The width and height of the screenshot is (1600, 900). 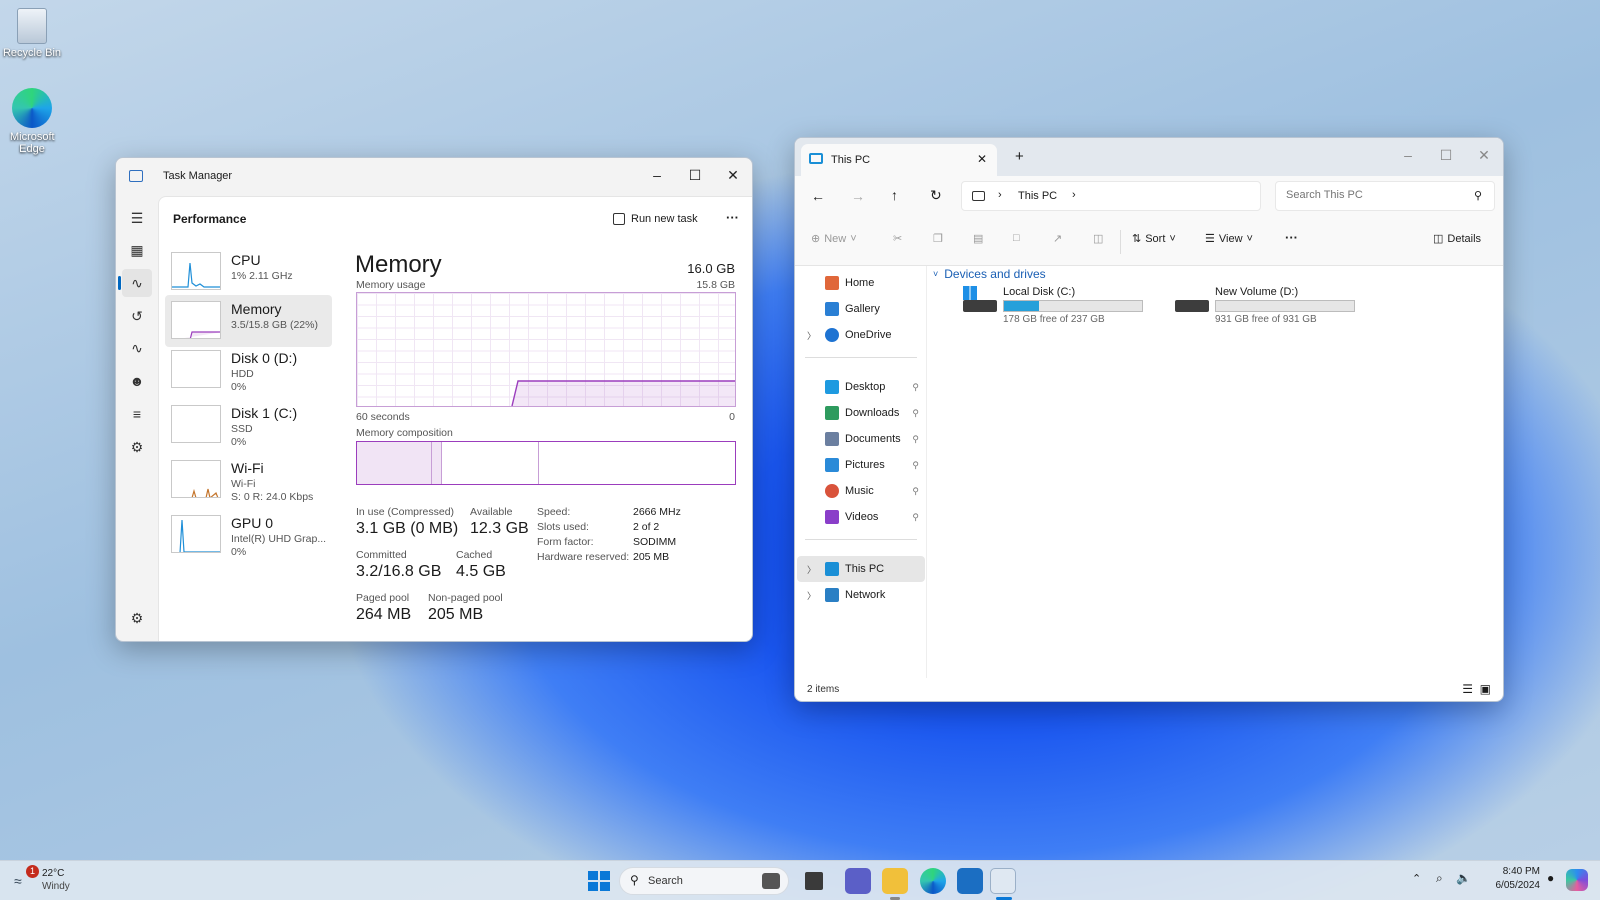 What do you see at coordinates (861, 387) in the screenshot?
I see `nav-item-desktop: Desktop ⚲` at bounding box center [861, 387].